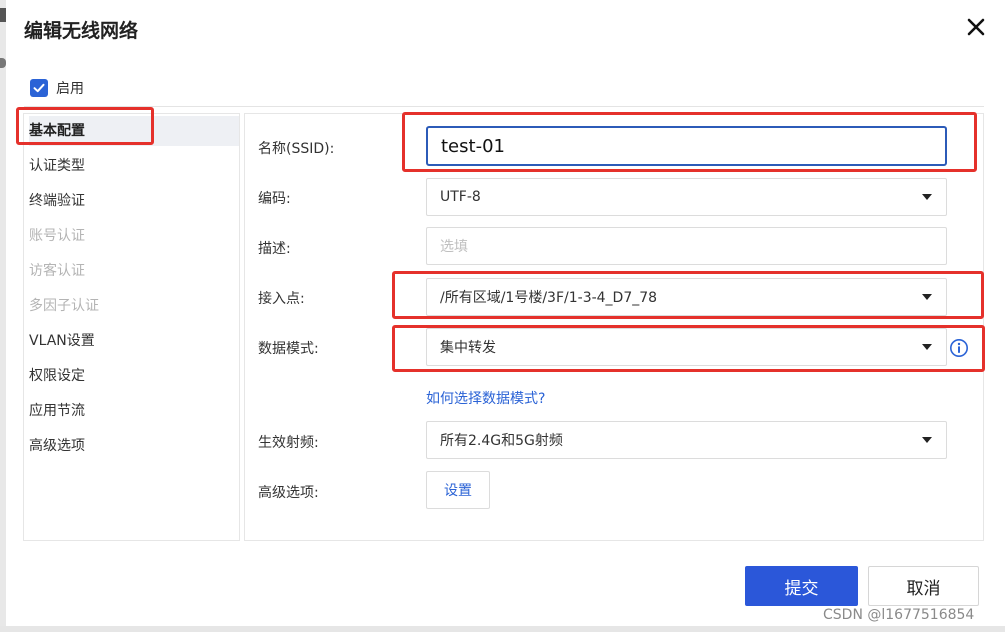 The height and width of the screenshot is (632, 1005). Describe the element at coordinates (686, 347) in the screenshot. I see `data-mode-select: 集中转发` at that location.